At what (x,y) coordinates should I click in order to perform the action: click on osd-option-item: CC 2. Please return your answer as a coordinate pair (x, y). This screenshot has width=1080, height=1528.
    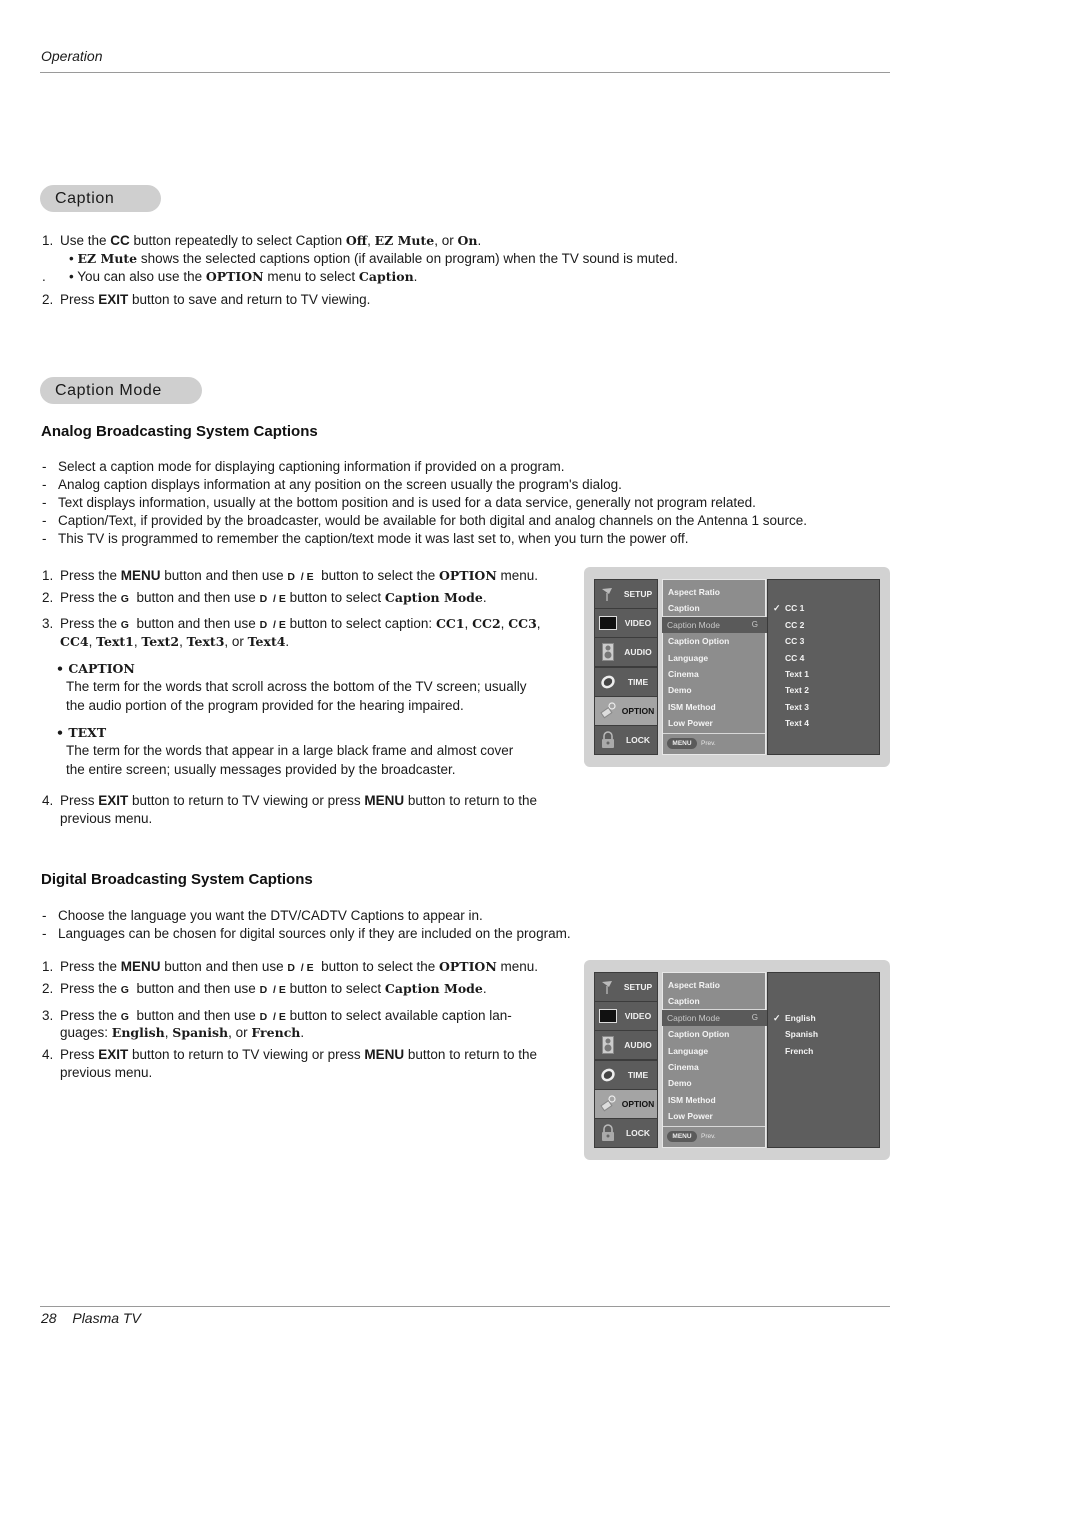
    Looking at the image, I should click on (823, 625).